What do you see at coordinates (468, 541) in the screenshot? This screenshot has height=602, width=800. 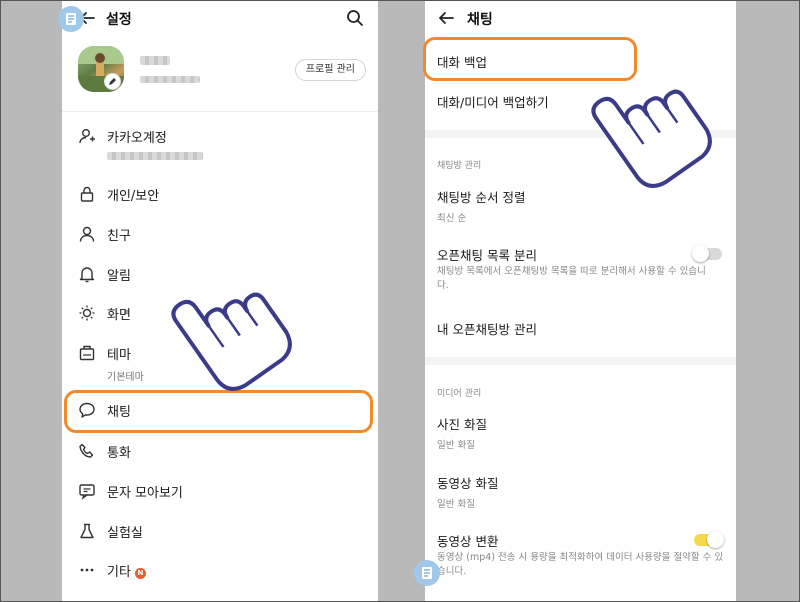 I see `video-convert-label: 동영상 변환` at bounding box center [468, 541].